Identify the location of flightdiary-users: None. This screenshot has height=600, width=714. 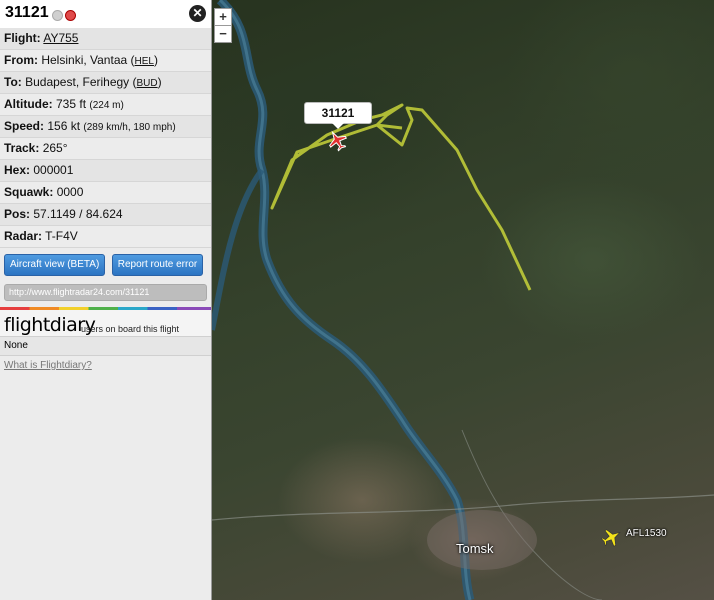
(105, 346).